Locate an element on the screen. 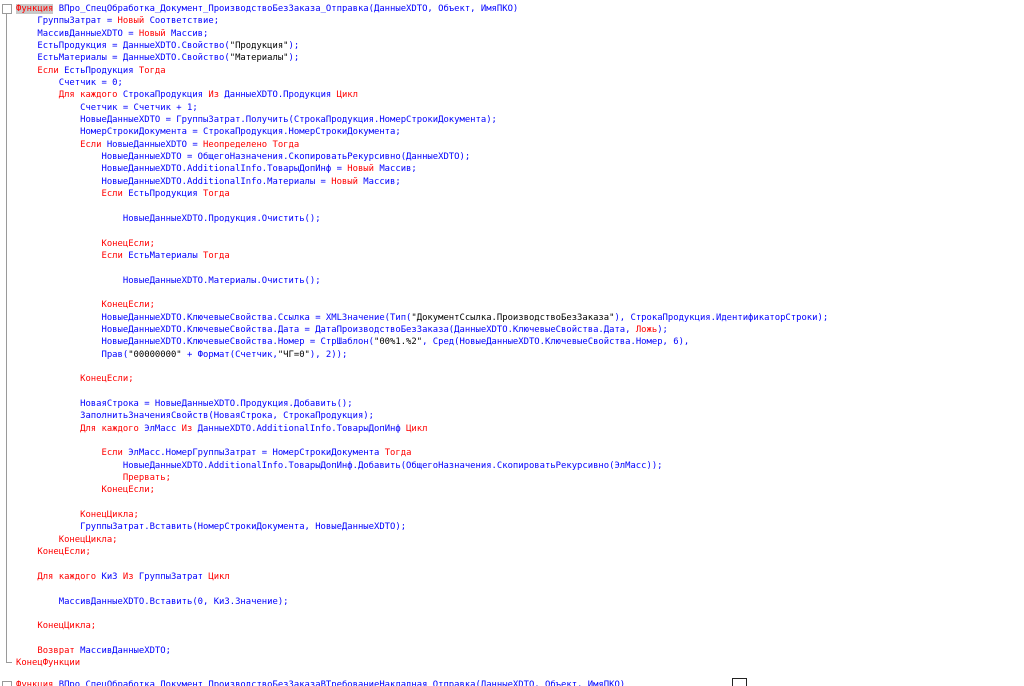 Image resolution: width=1024 pixels, height=686 pixels. string-token: "ЧГ=0" is located at coordinates (293, 354).